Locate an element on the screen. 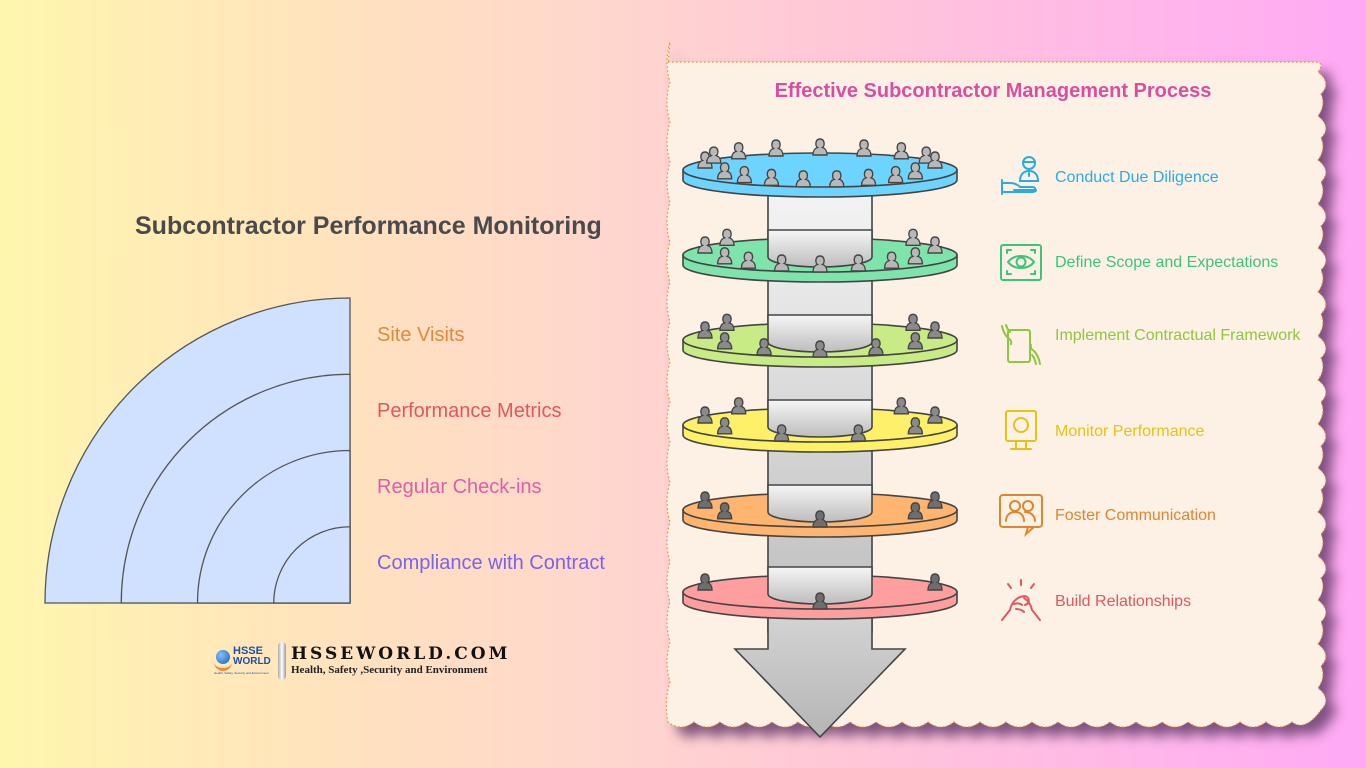 This screenshot has height=768, width=1366. step-foster-communication: Foster Communication is located at coordinates (1158, 517).